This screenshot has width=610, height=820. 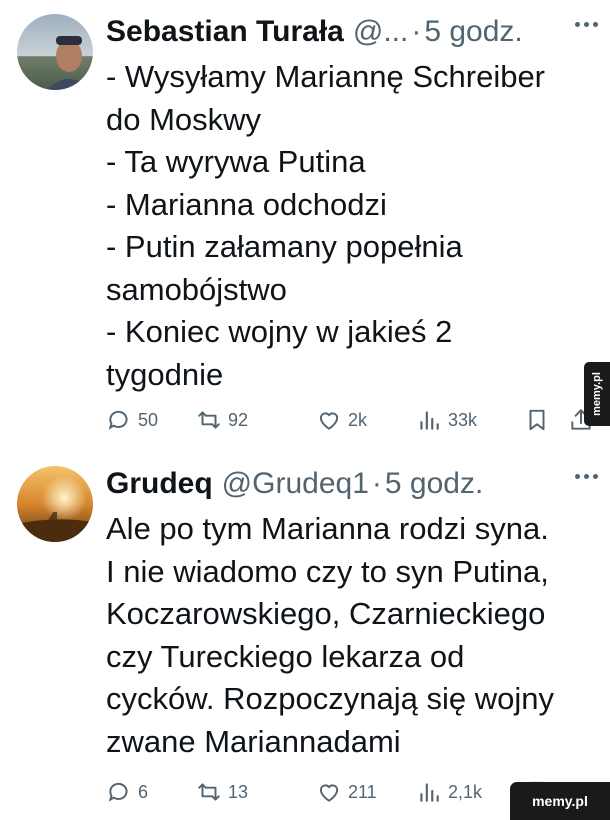 What do you see at coordinates (285, 656) in the screenshot?
I see `tweet-text-line: czy Tureckiego lekarza od` at bounding box center [285, 656].